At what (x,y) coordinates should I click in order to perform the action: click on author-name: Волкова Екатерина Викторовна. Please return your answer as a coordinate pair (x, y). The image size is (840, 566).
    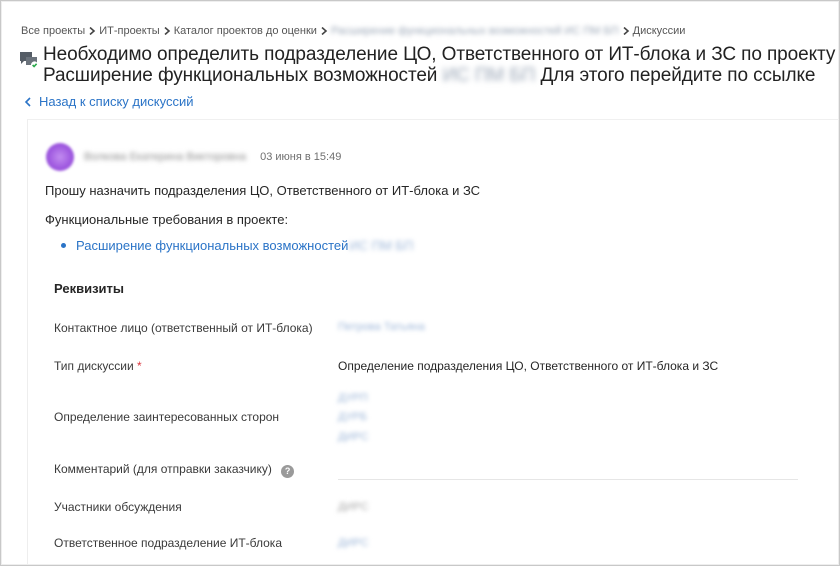
    Looking at the image, I should click on (165, 157).